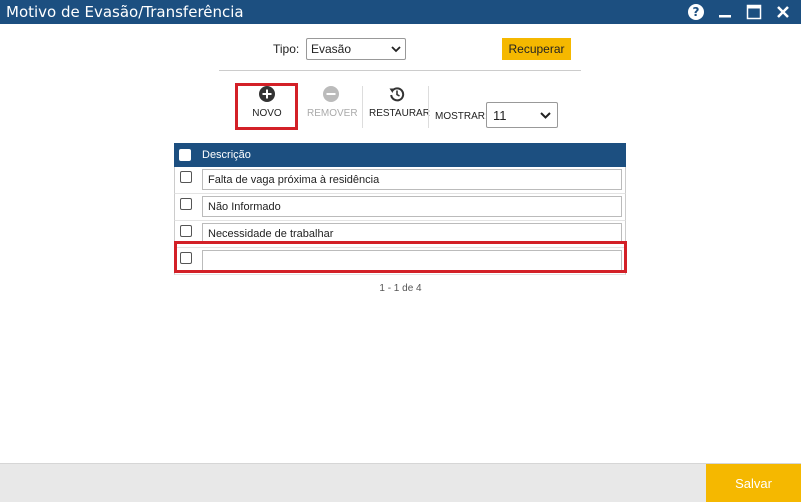 Image resolution: width=801 pixels, height=502 pixels. I want to click on pagination-info: 1 - 1 de 4, so click(400, 288).